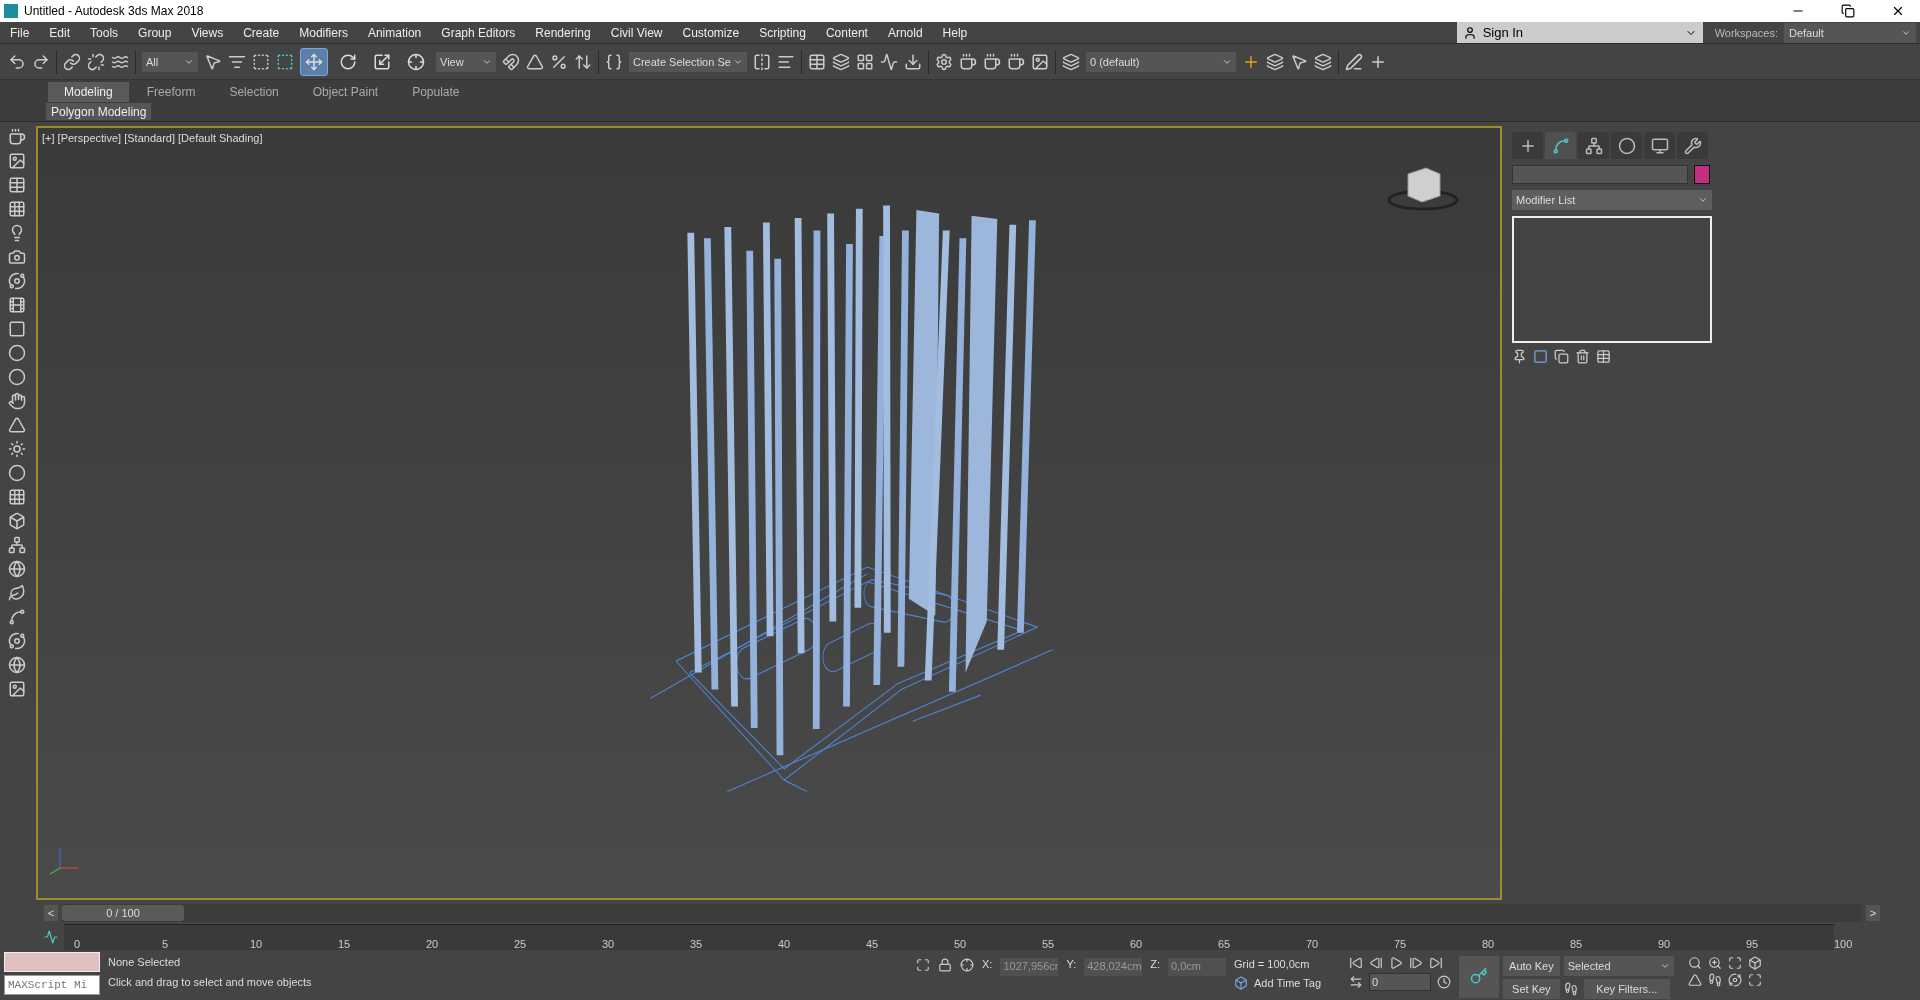 The width and height of the screenshot is (1920, 1000). Describe the element at coordinates (1714, 963) in the screenshot. I see `zoom-all-icon` at that location.